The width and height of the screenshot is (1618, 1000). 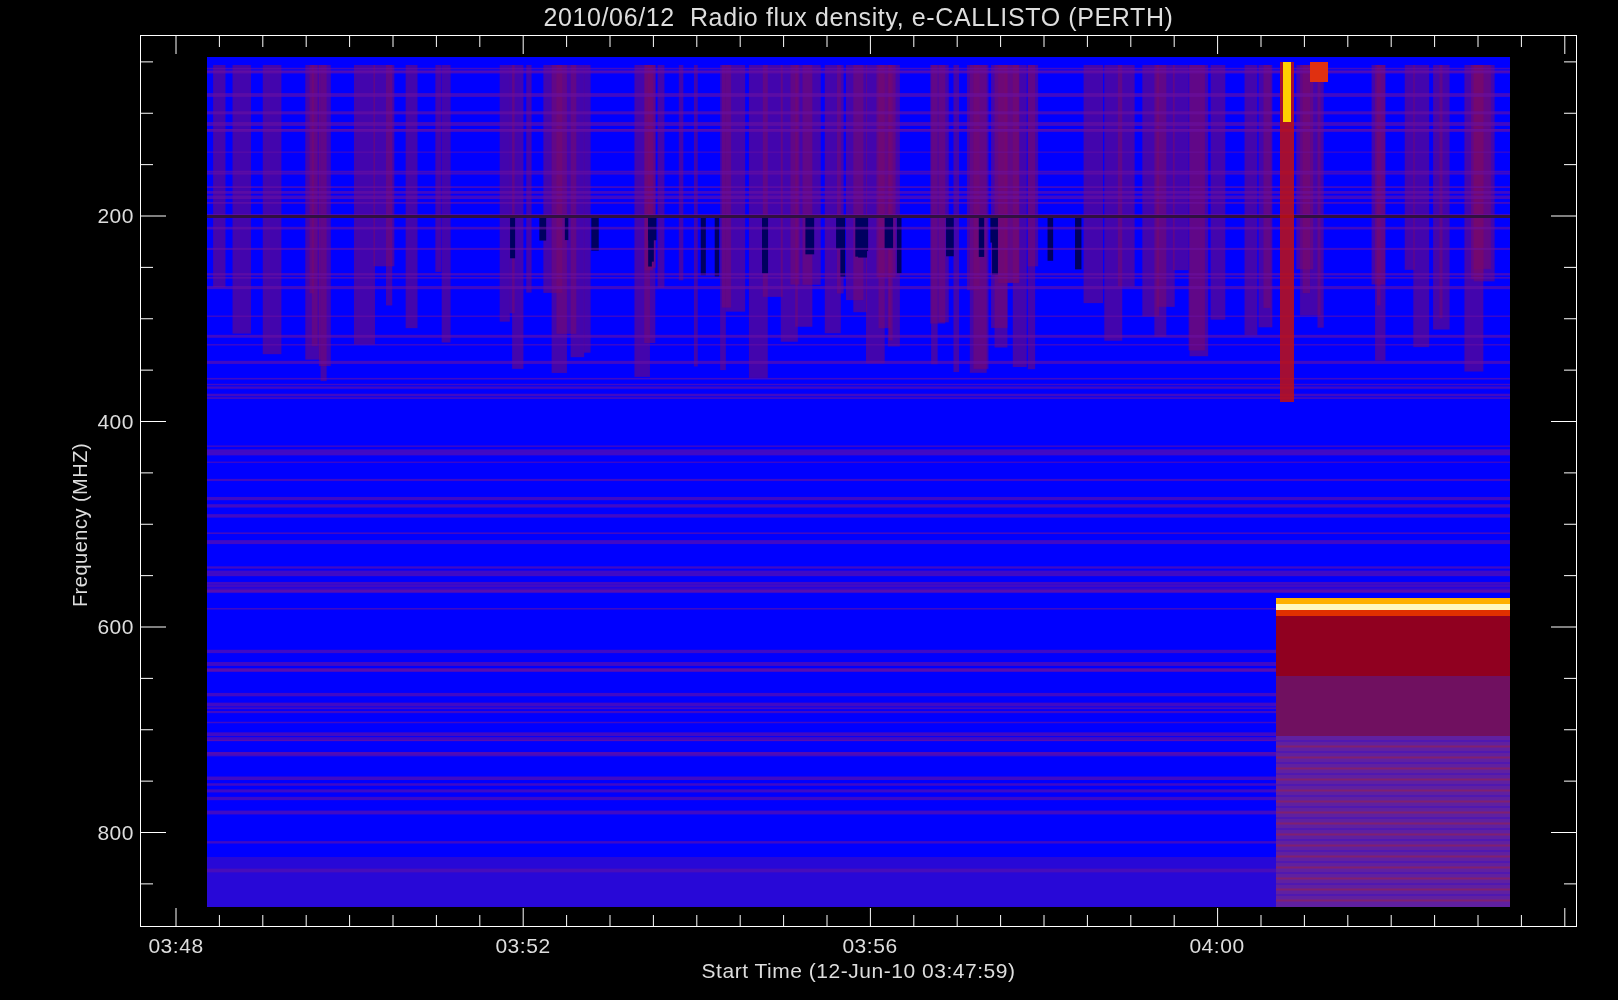 What do you see at coordinates (523, 945) in the screenshot?
I see `x-tick-label: 03:52` at bounding box center [523, 945].